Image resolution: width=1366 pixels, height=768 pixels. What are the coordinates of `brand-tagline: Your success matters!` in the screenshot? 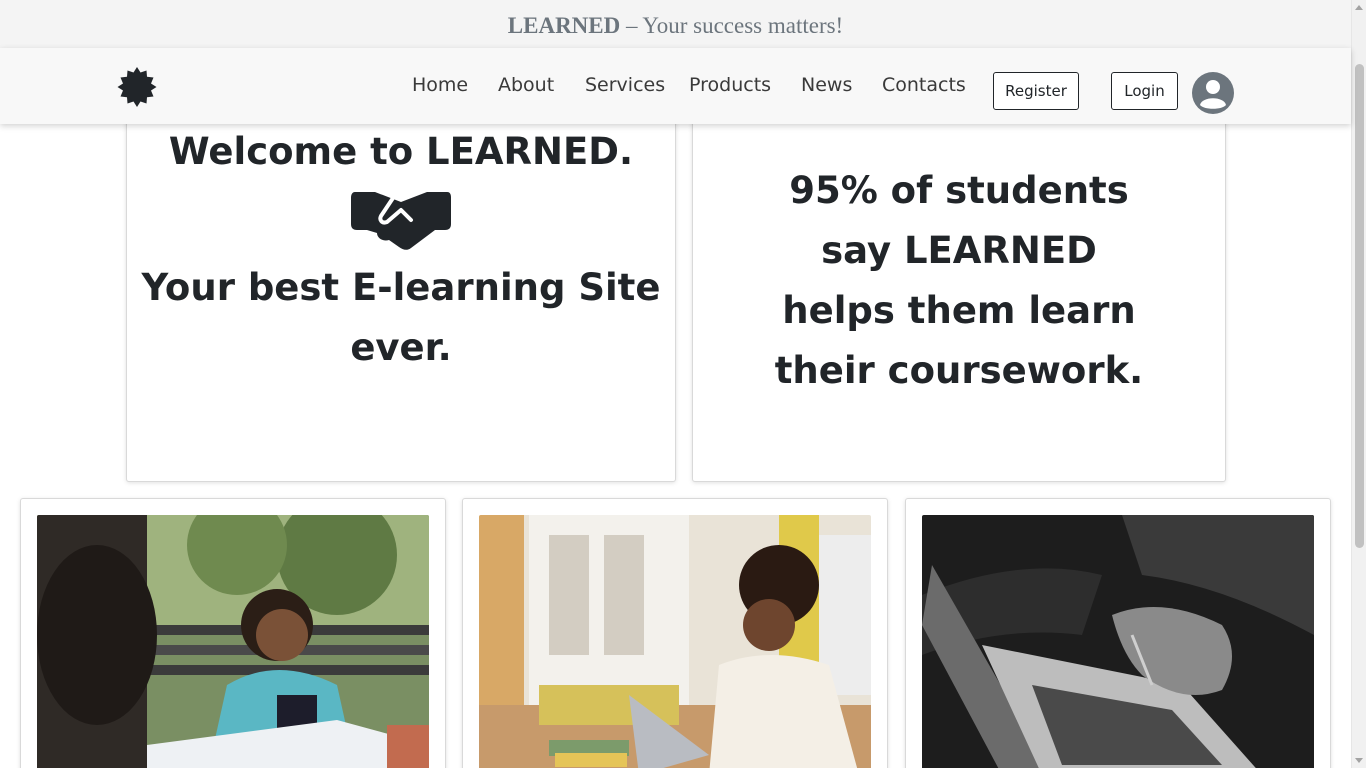 It's located at (743, 25).